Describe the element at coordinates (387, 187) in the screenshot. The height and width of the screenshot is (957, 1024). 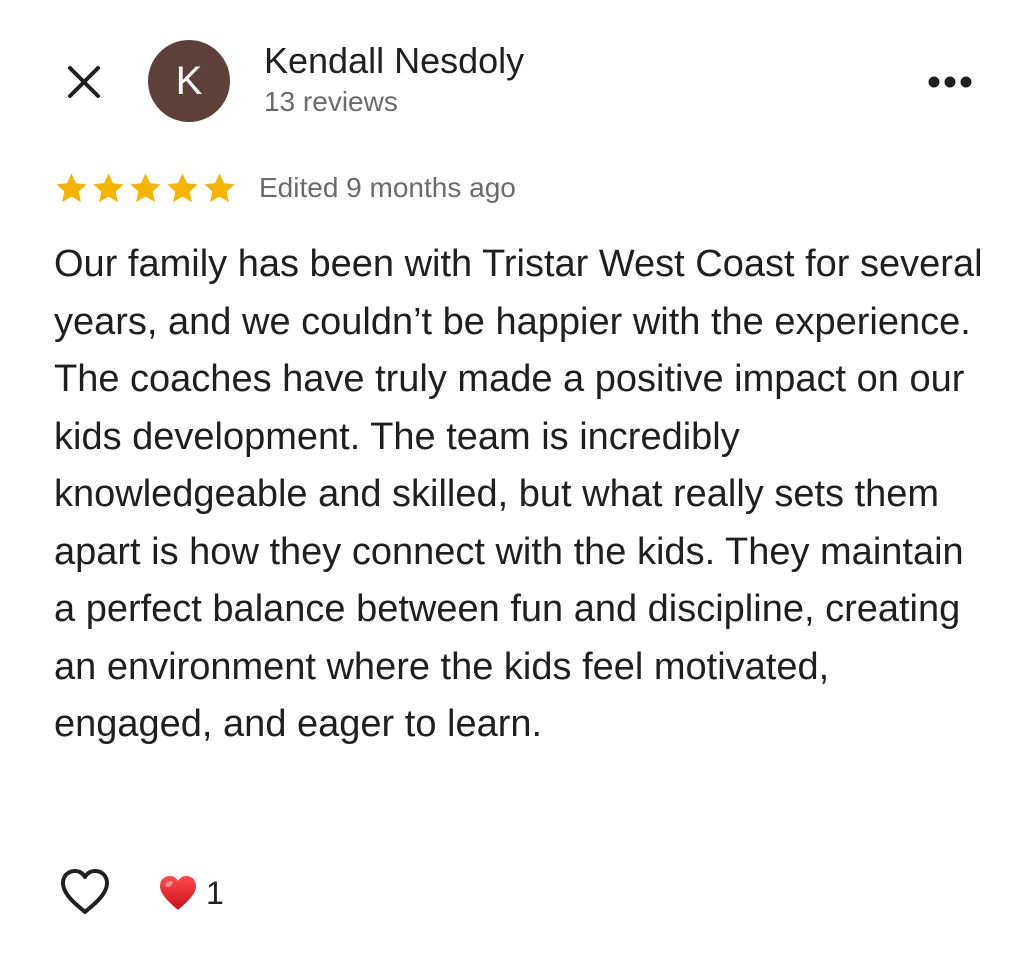
I see `edited-timestamp: Edited 9 months ago` at that location.